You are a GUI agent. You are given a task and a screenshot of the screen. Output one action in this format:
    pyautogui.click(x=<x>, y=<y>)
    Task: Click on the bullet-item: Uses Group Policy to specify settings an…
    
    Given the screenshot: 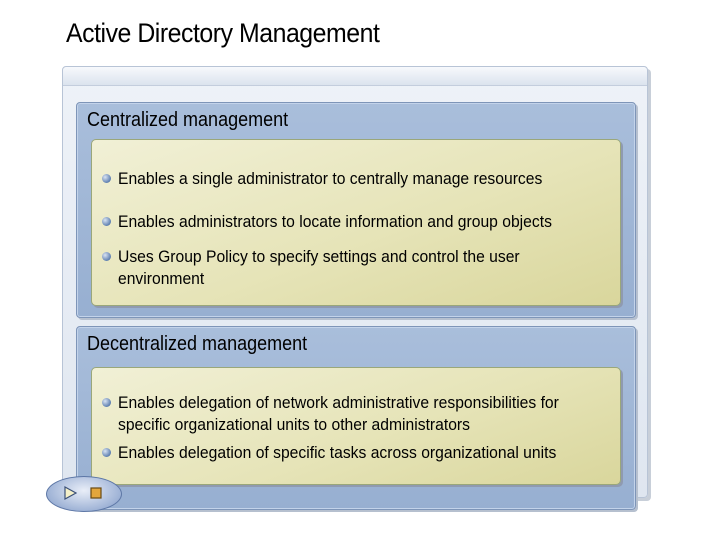 What is the action you would take?
    pyautogui.click(x=341, y=268)
    